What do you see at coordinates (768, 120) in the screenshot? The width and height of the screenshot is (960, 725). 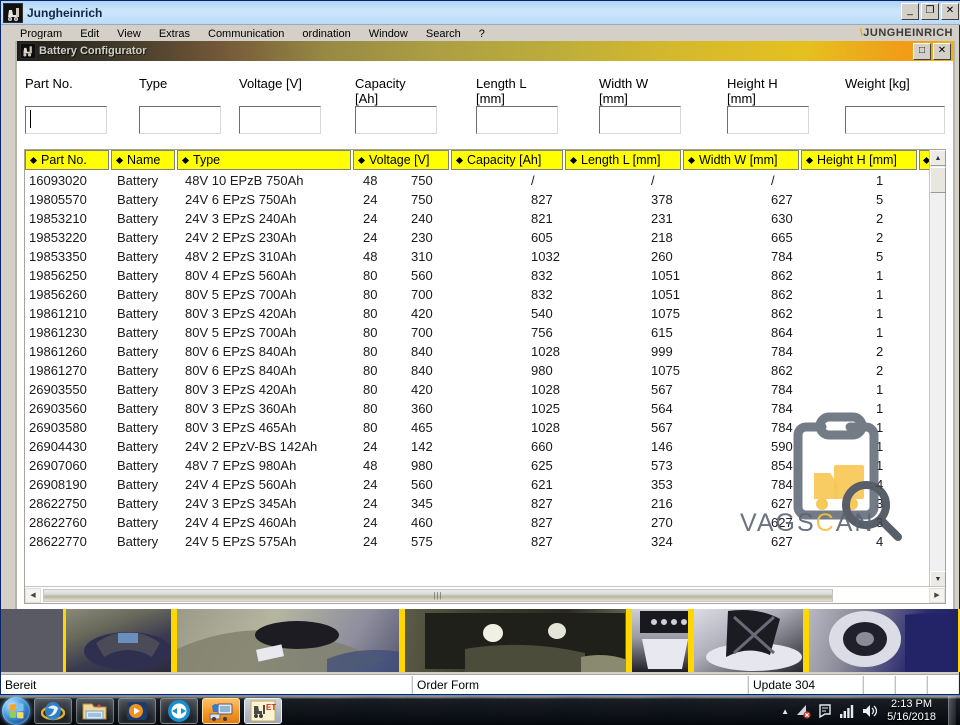 I see `height-input` at bounding box center [768, 120].